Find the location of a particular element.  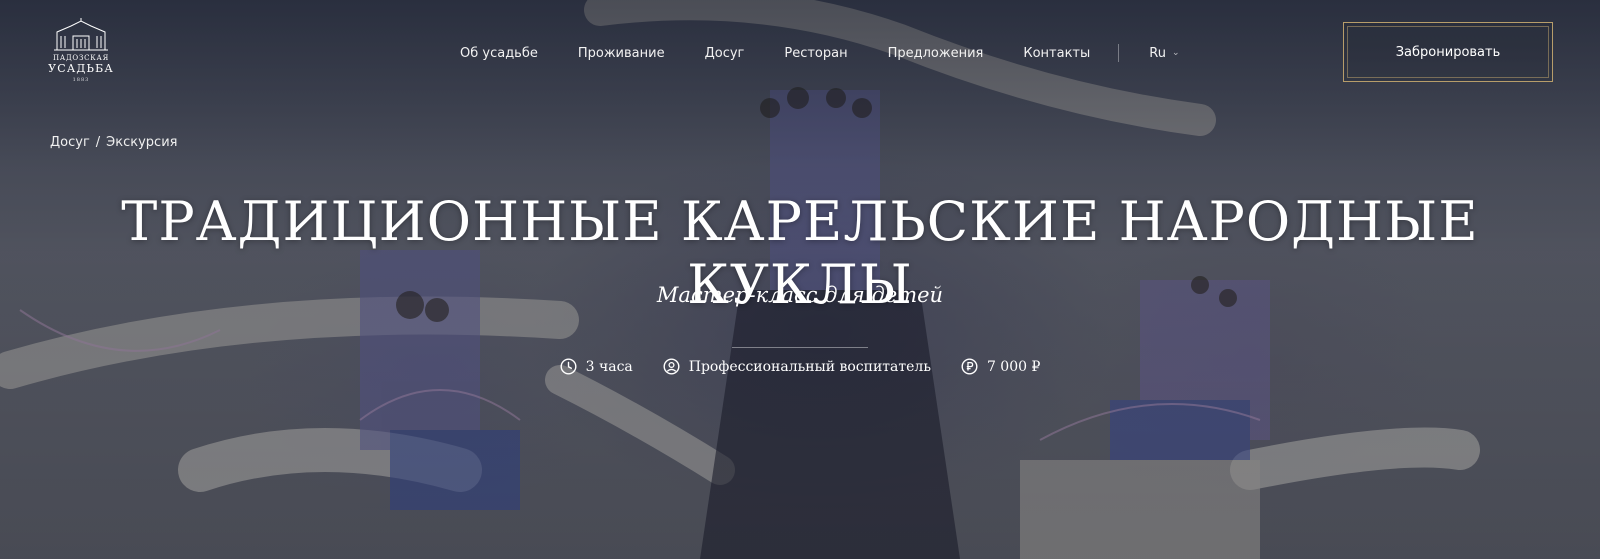

language-selector: Ru ⌄ is located at coordinates (1164, 53).